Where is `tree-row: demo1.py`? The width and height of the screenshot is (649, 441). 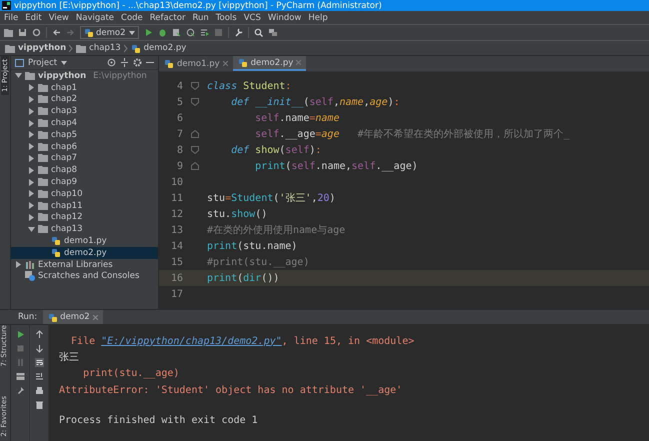 tree-row: demo1.py is located at coordinates (84, 241).